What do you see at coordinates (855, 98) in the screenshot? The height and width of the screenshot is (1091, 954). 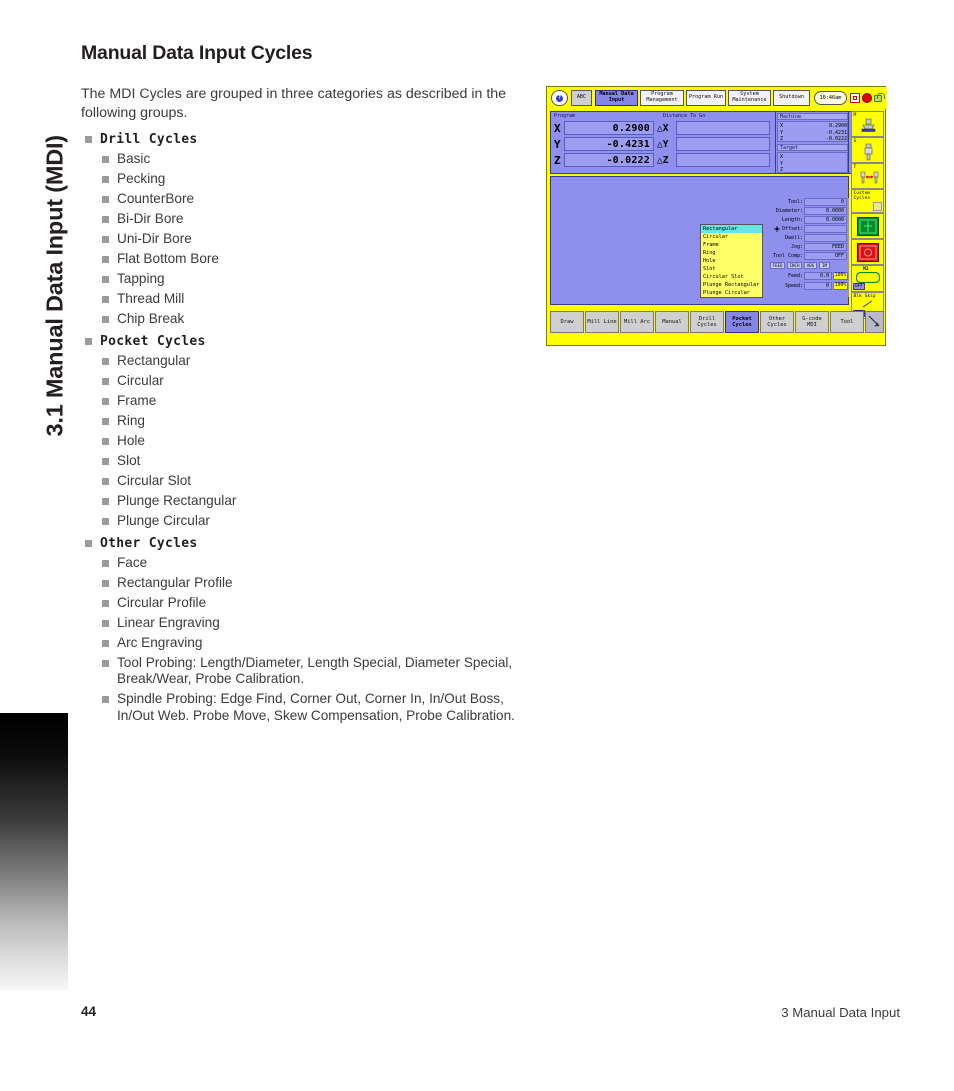 I see `record-icon` at bounding box center [855, 98].